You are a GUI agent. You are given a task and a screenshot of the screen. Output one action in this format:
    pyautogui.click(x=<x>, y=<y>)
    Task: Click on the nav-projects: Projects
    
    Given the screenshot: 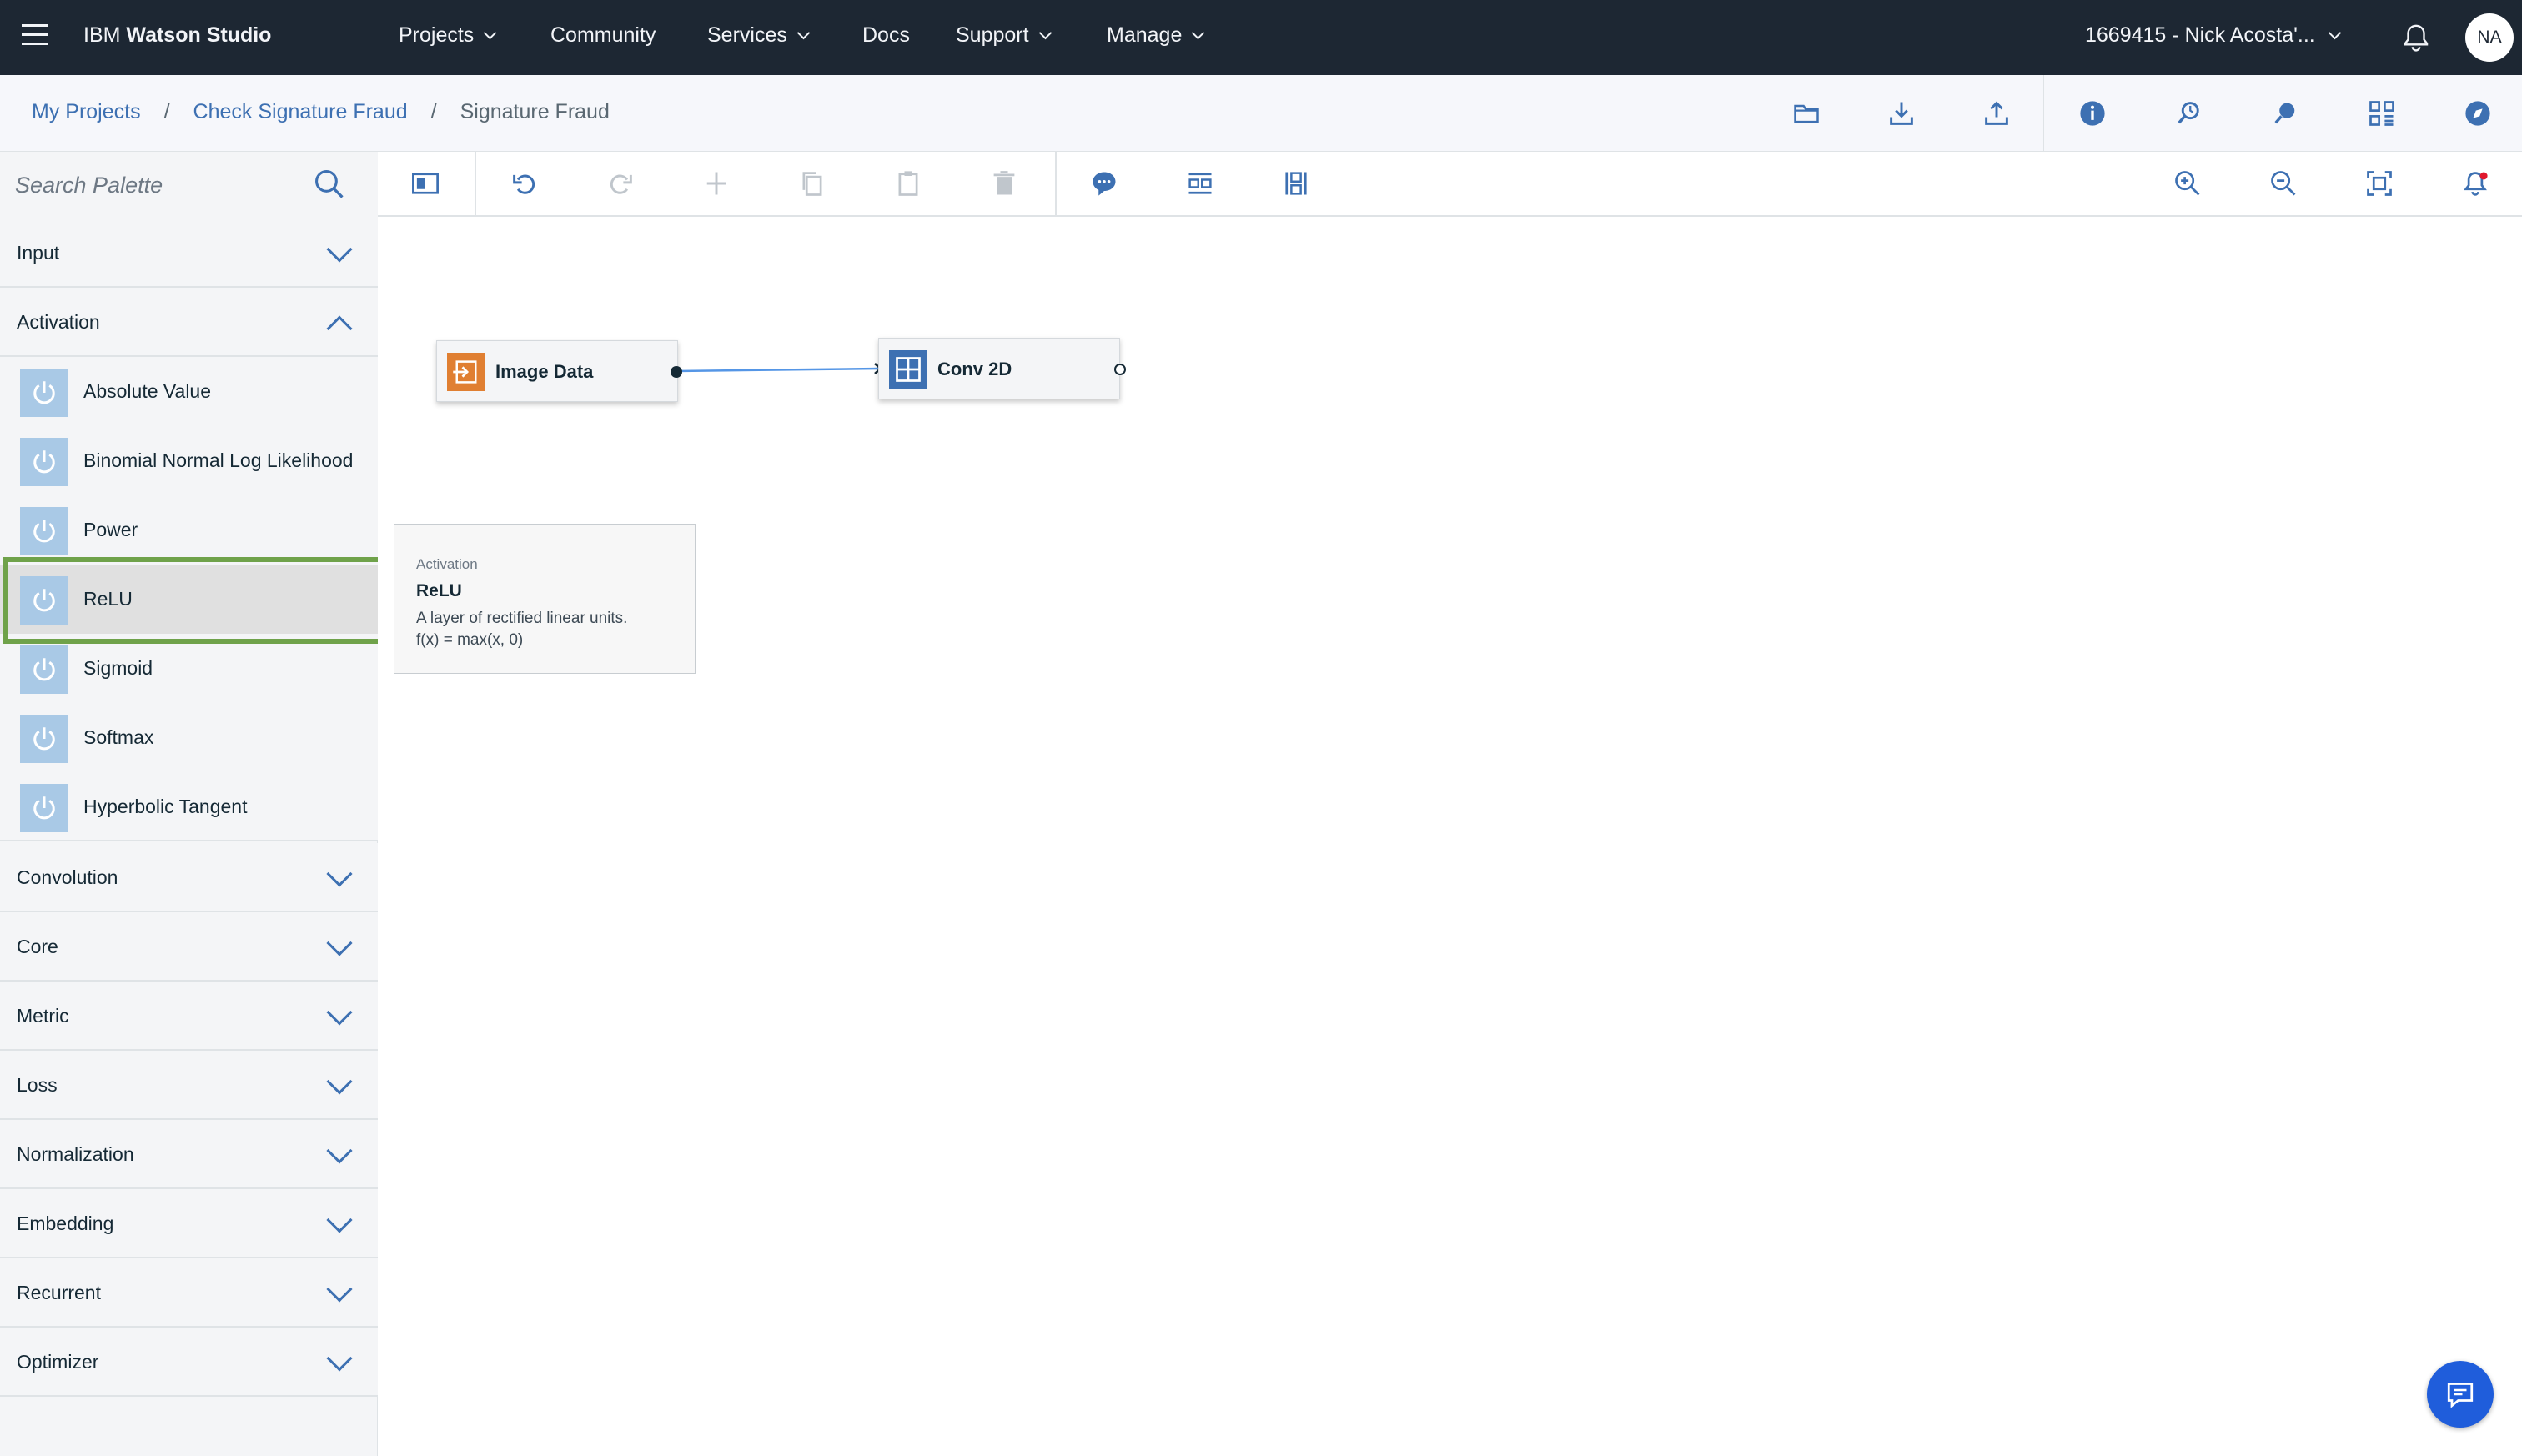 What is the action you would take?
    pyautogui.click(x=448, y=35)
    